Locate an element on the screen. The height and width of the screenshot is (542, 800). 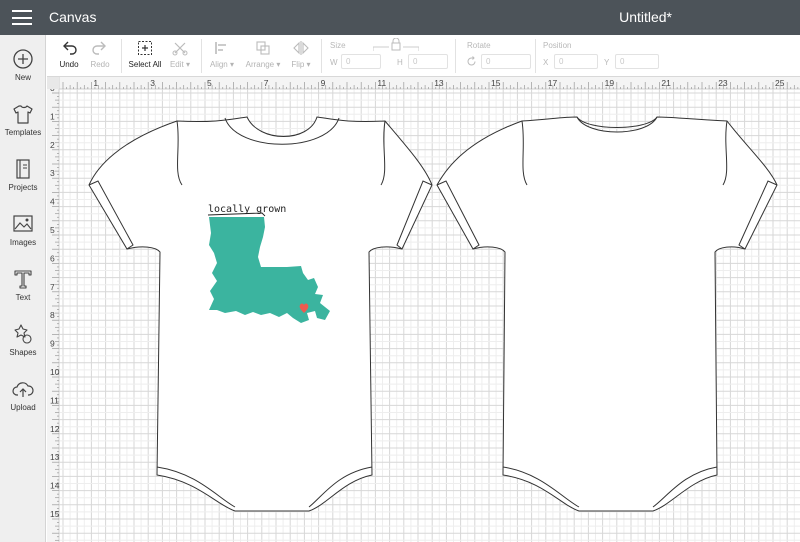
ruler-top-label: 21 is located at coordinates (666, 83).